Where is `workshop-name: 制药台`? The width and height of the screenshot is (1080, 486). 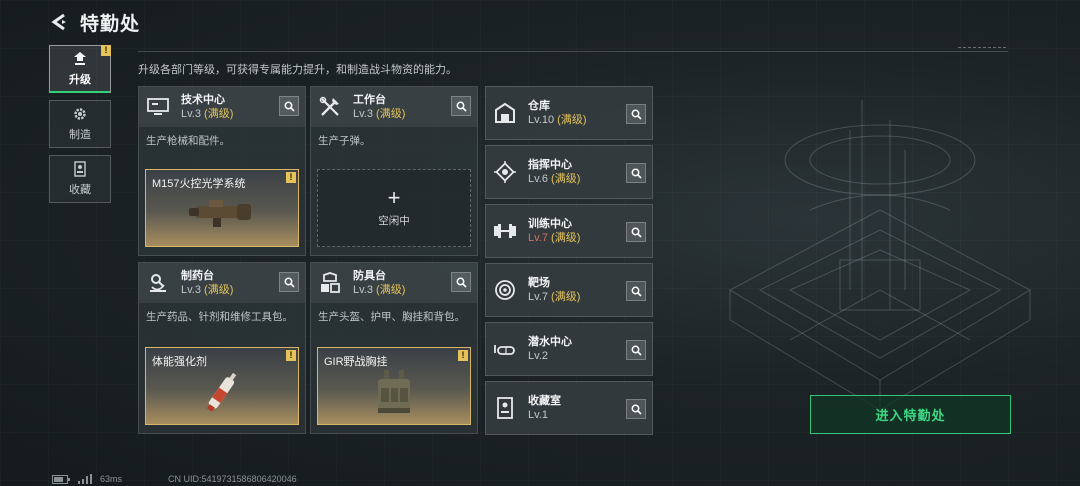 workshop-name: 制药台 is located at coordinates (197, 276).